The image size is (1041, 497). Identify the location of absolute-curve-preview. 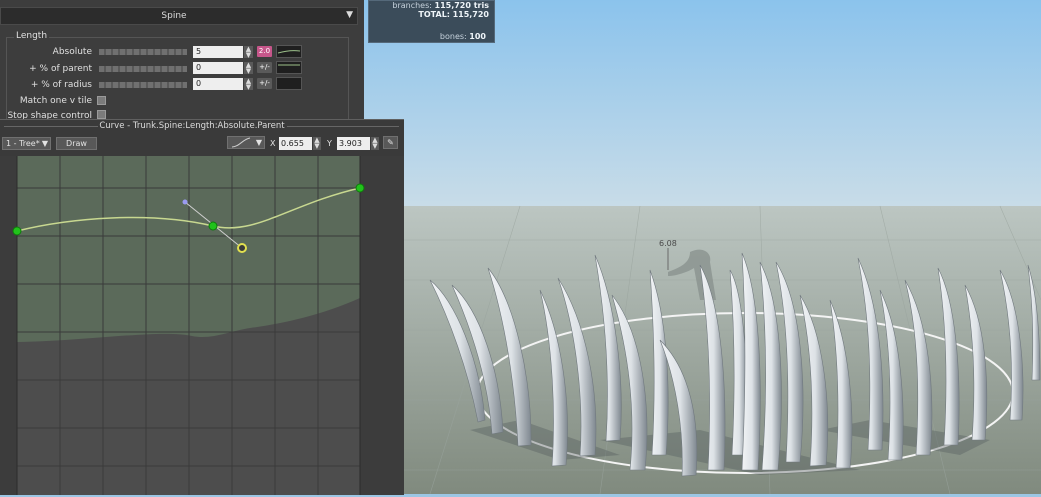
(289, 51).